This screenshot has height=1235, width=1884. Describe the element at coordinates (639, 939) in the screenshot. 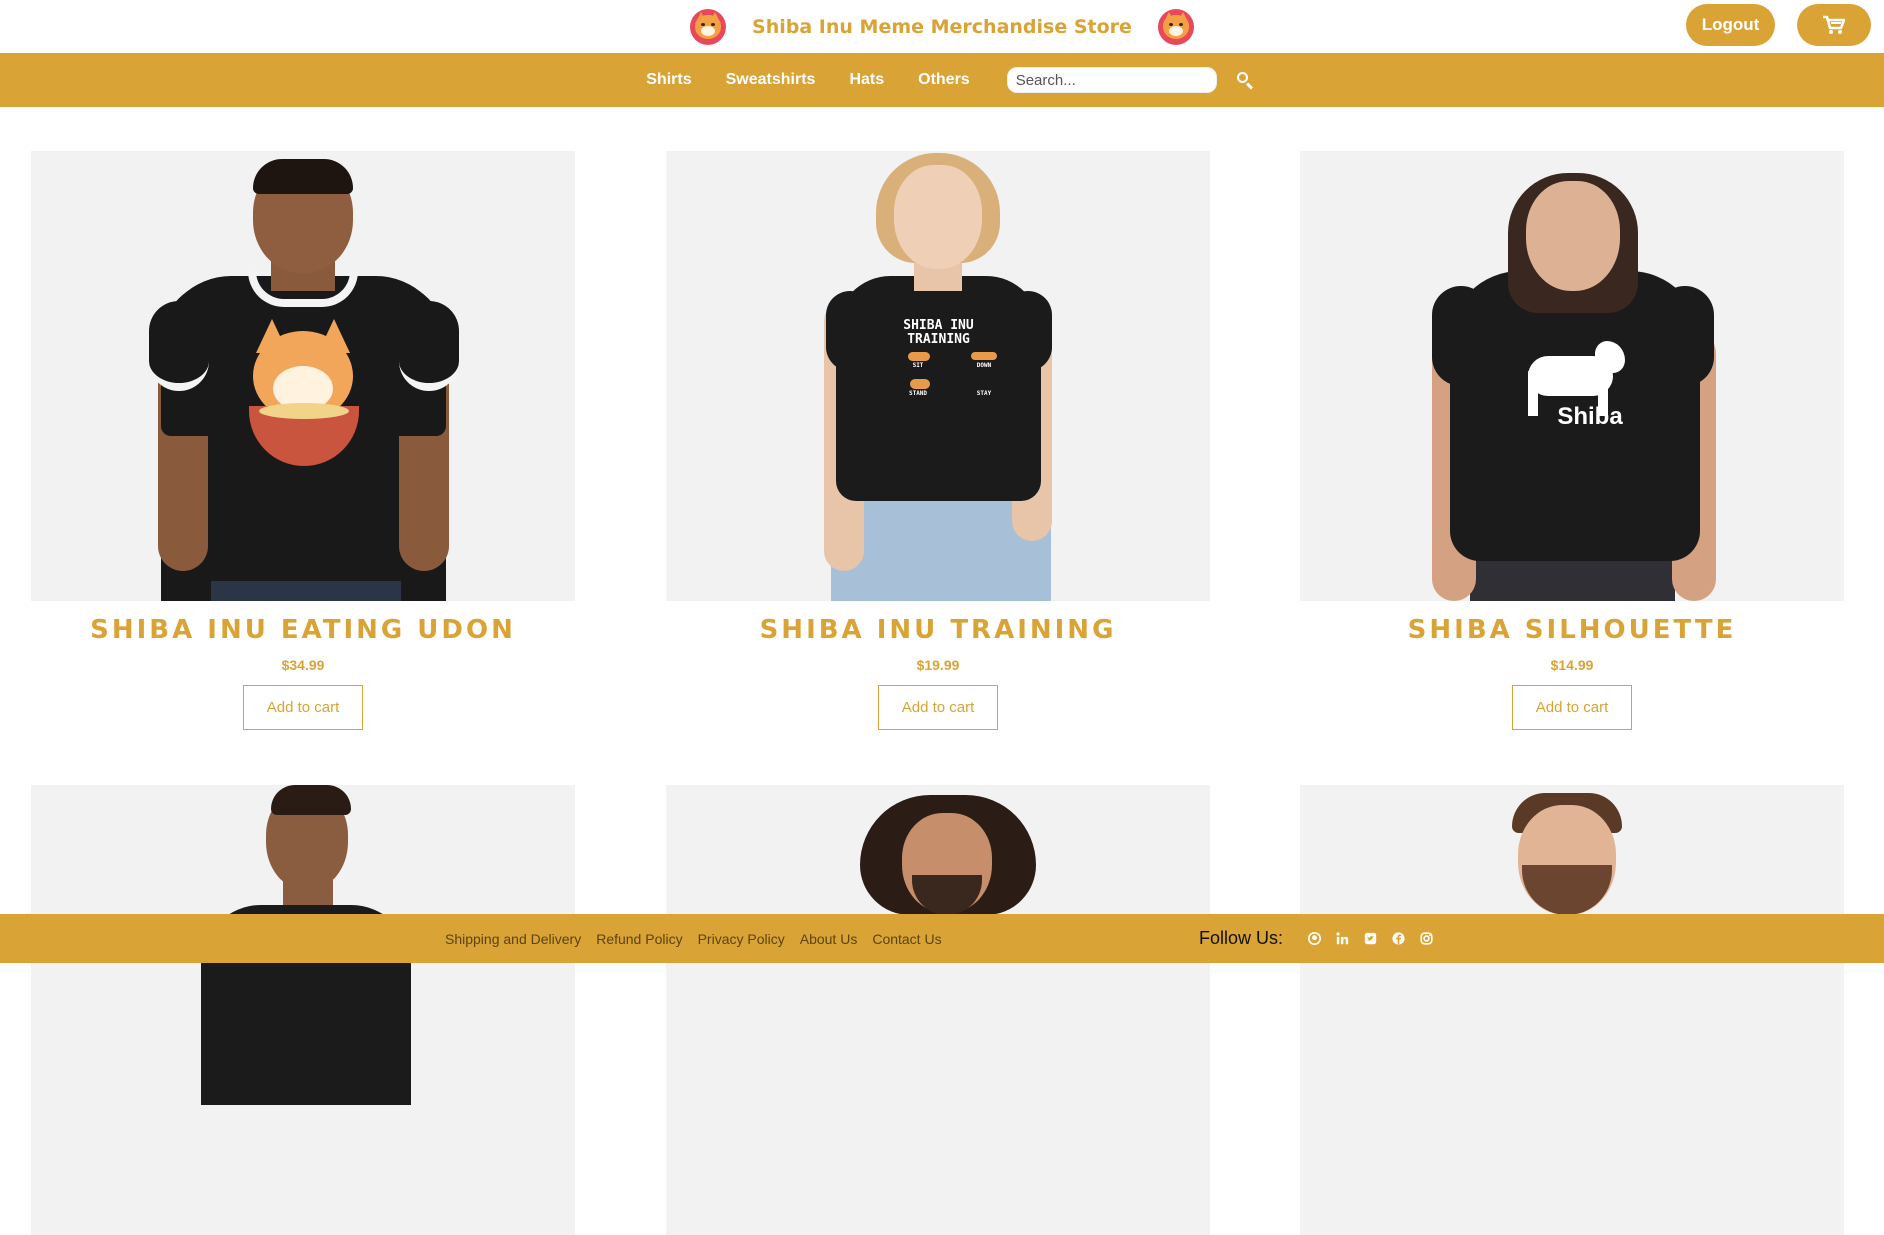

I see `footer-link-refund: Refund Policy` at that location.